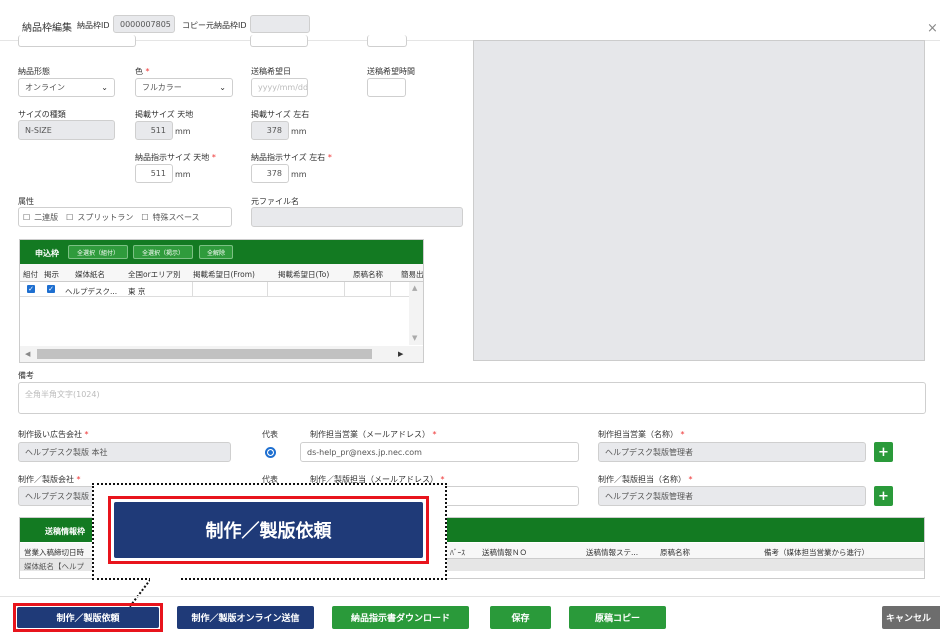 The height and width of the screenshot is (635, 940). I want to click on option-split-run: スプリットラン, so click(105, 217).